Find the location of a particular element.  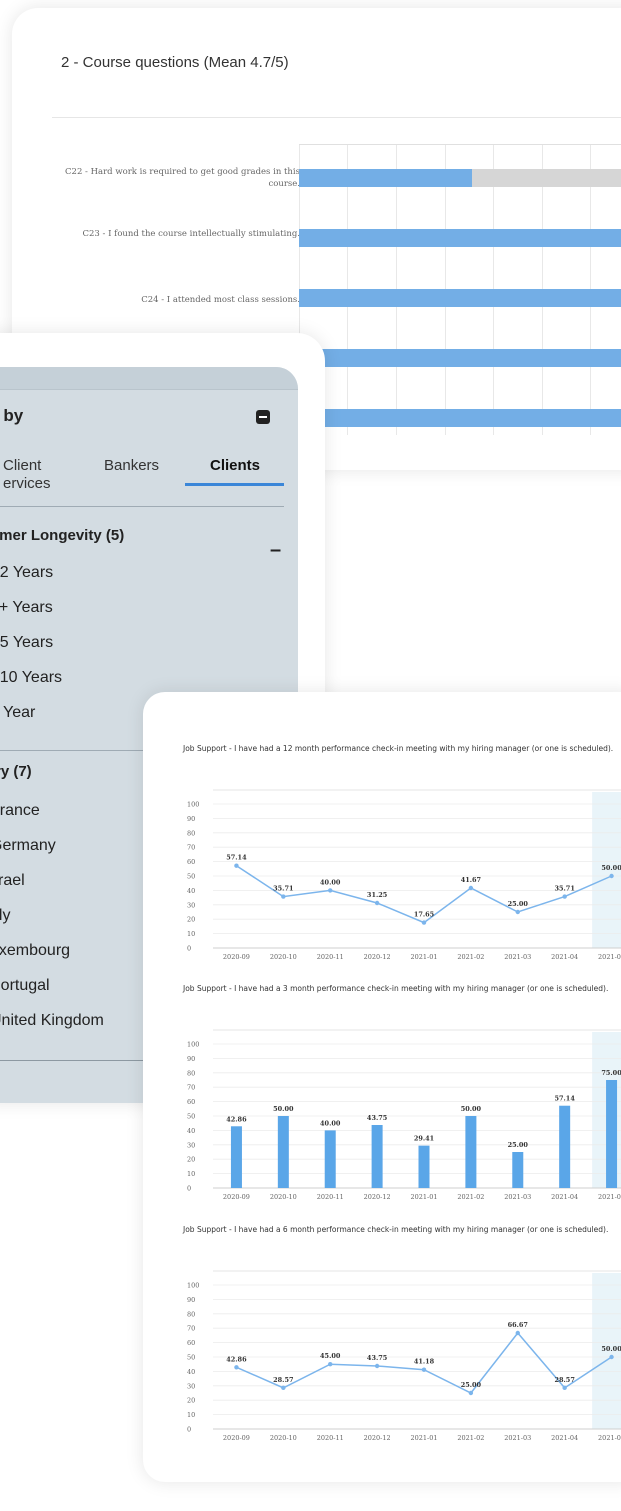

question-bar-c22 is located at coordinates (385, 178).